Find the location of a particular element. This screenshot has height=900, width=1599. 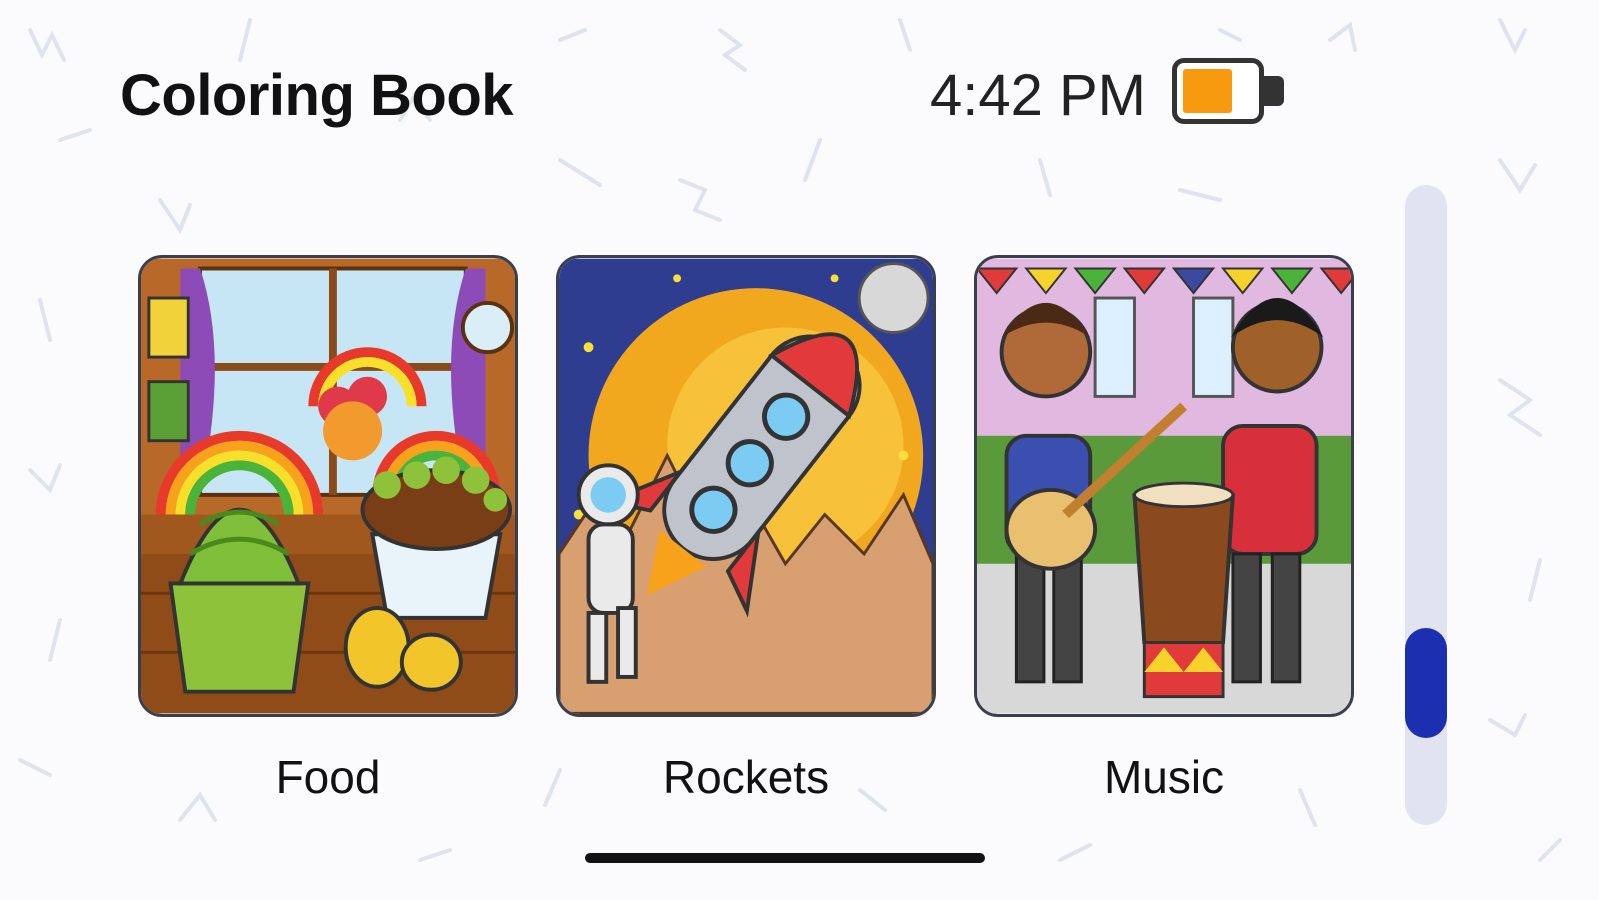

battery-cap is located at coordinates (1274, 91).